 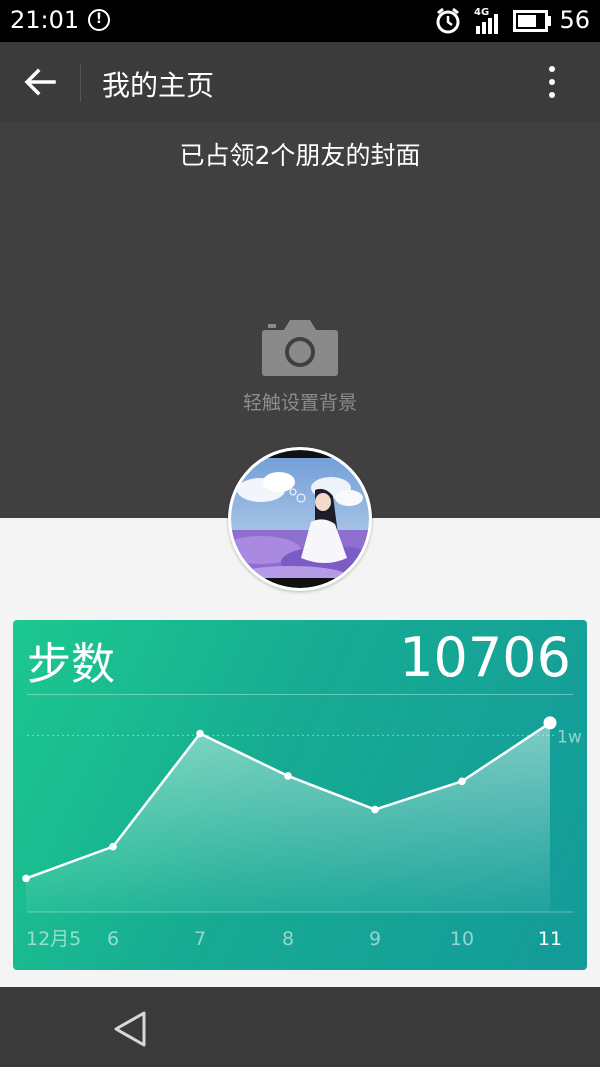 I want to click on x-tick-label: 6, so click(x=113, y=939).